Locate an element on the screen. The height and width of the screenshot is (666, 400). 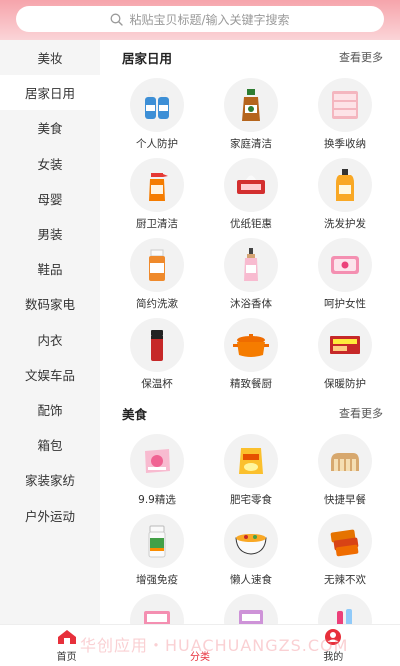
subcategory-item: 厨卫清洁 is located at coordinates (157, 194).